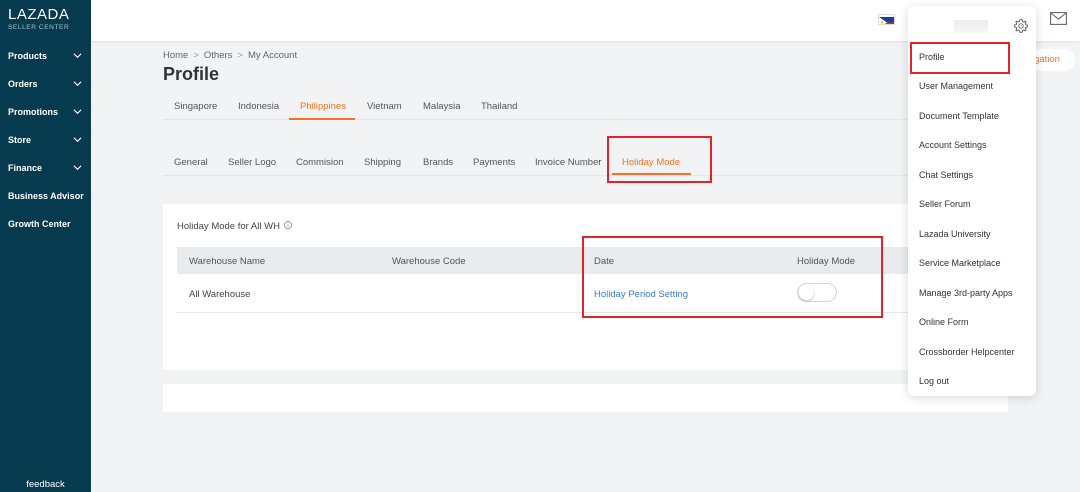 This screenshot has width=1080, height=492. I want to click on toggle-knob, so click(806, 292).